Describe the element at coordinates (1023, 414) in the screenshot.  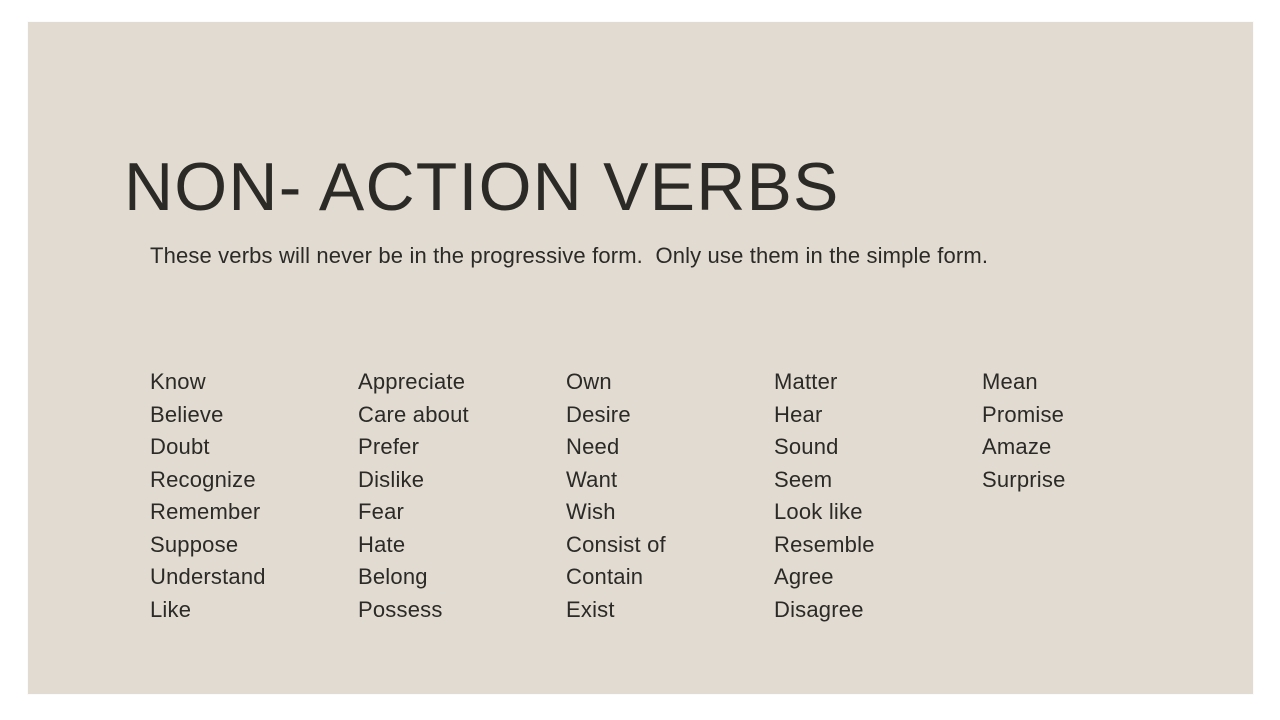
I see `verb-item: Promise` at that location.